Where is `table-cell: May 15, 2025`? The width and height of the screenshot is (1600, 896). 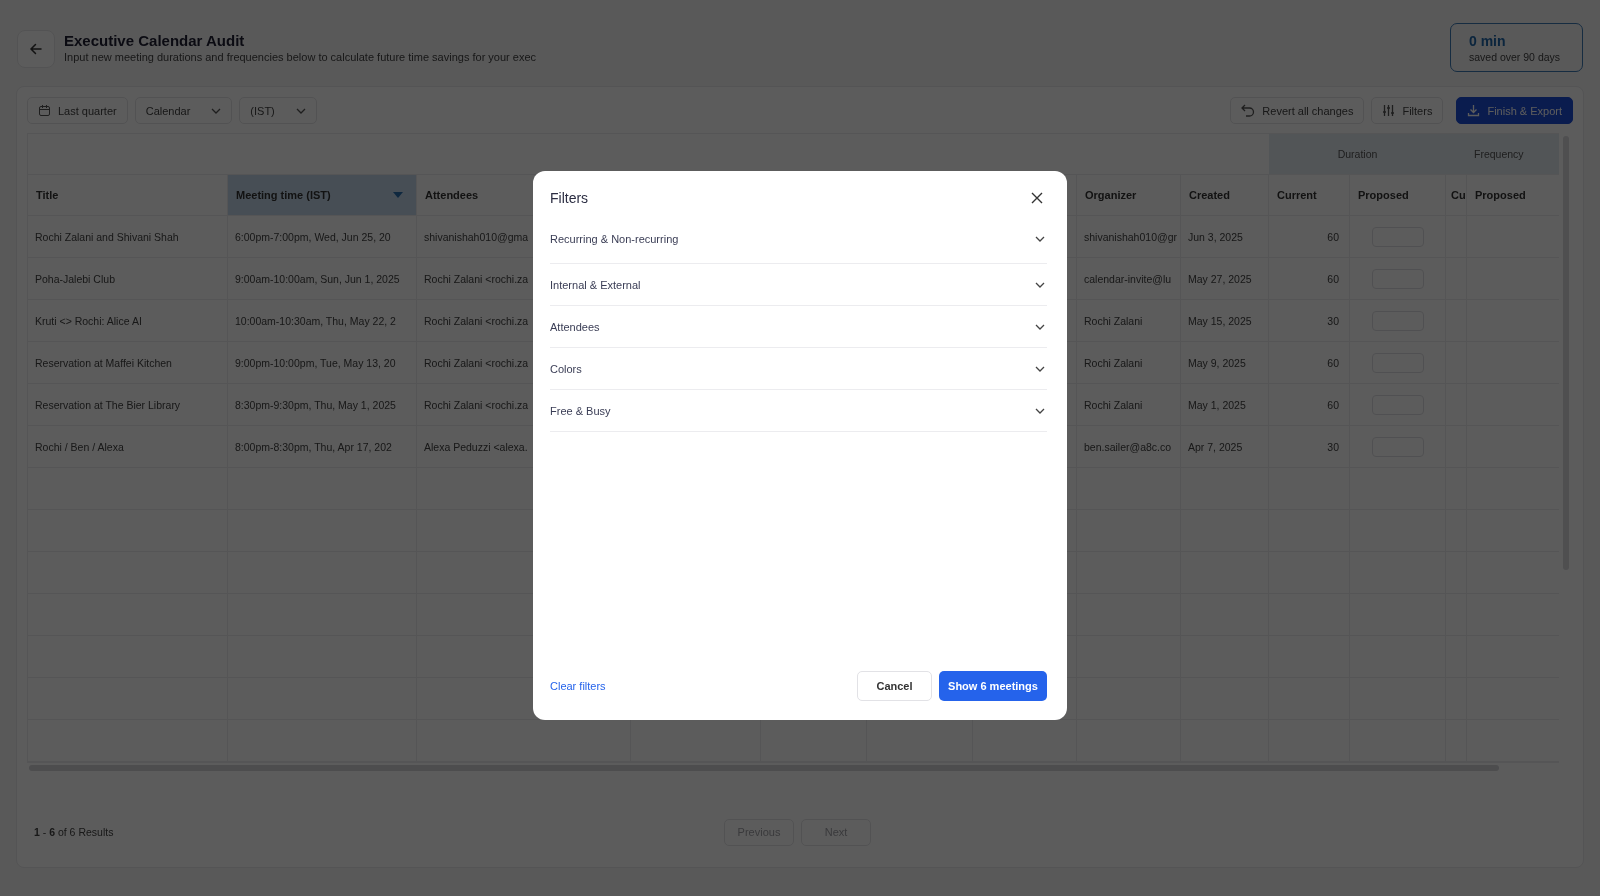
table-cell: May 15, 2025 is located at coordinates (1225, 321).